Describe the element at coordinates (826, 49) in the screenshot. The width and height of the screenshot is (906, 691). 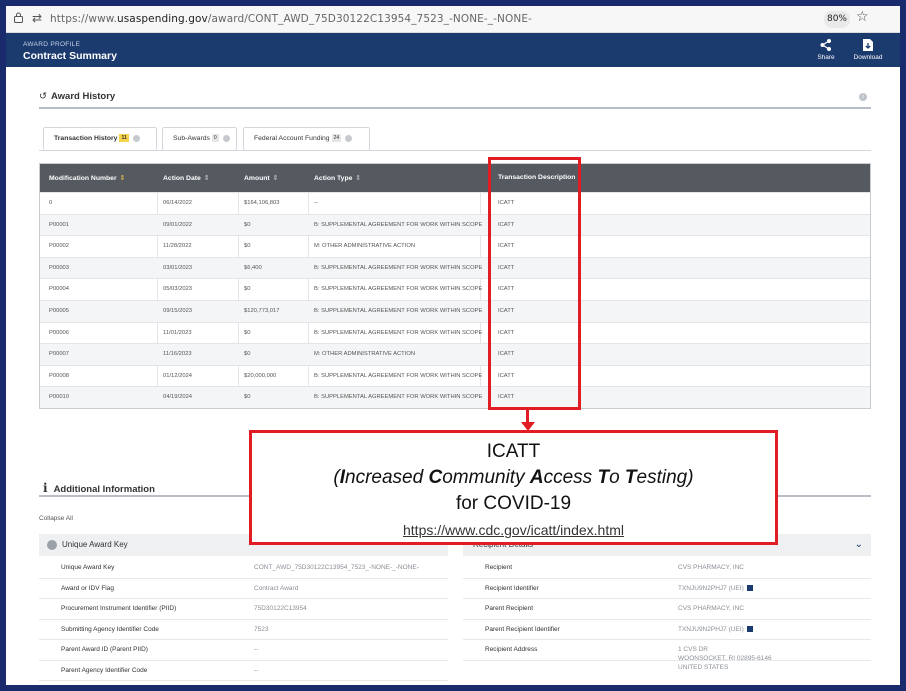
I see `share-button: Share` at that location.